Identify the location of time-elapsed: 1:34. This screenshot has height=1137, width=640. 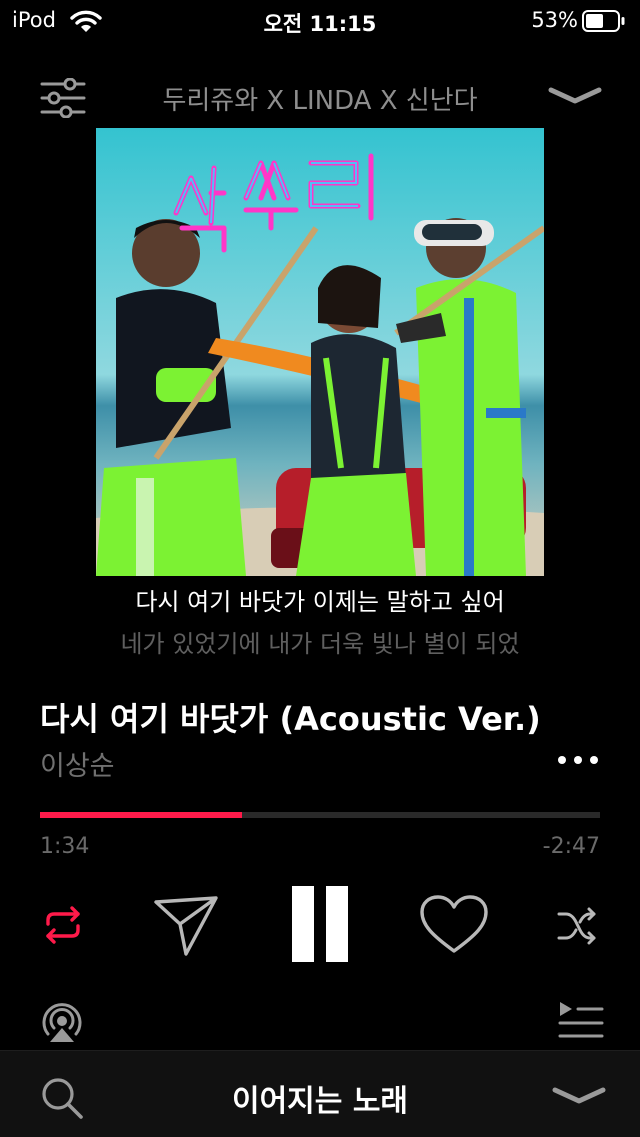
(65, 846).